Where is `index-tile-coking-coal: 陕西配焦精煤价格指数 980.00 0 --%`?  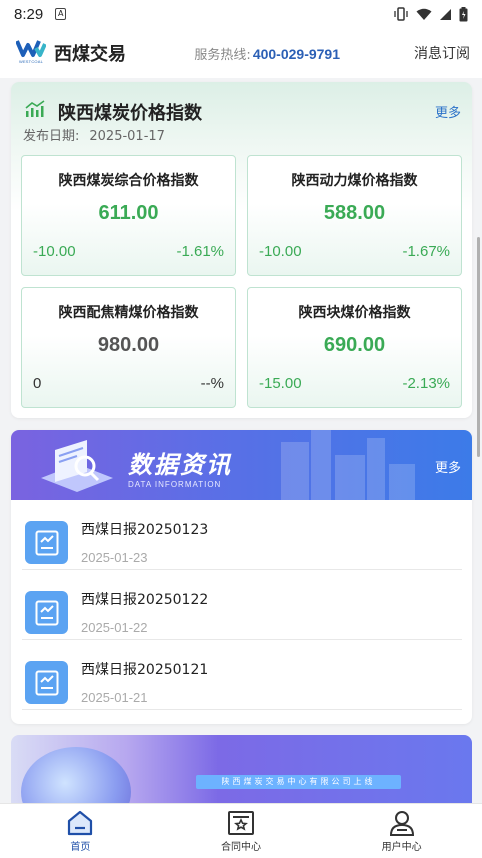 index-tile-coking-coal: 陕西配焦精煤价格指数 980.00 0 --% is located at coordinates (128, 347).